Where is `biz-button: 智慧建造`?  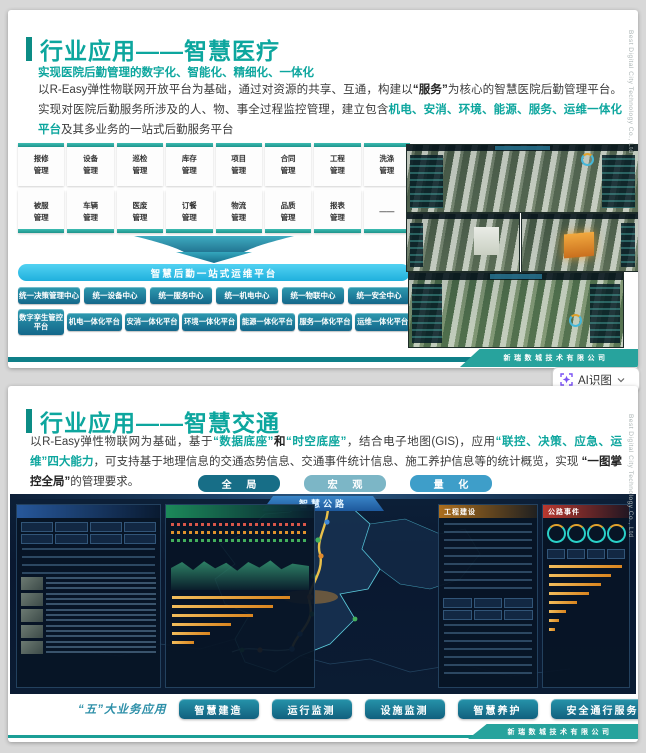
biz-button: 智慧建造 is located at coordinates (218, 709).